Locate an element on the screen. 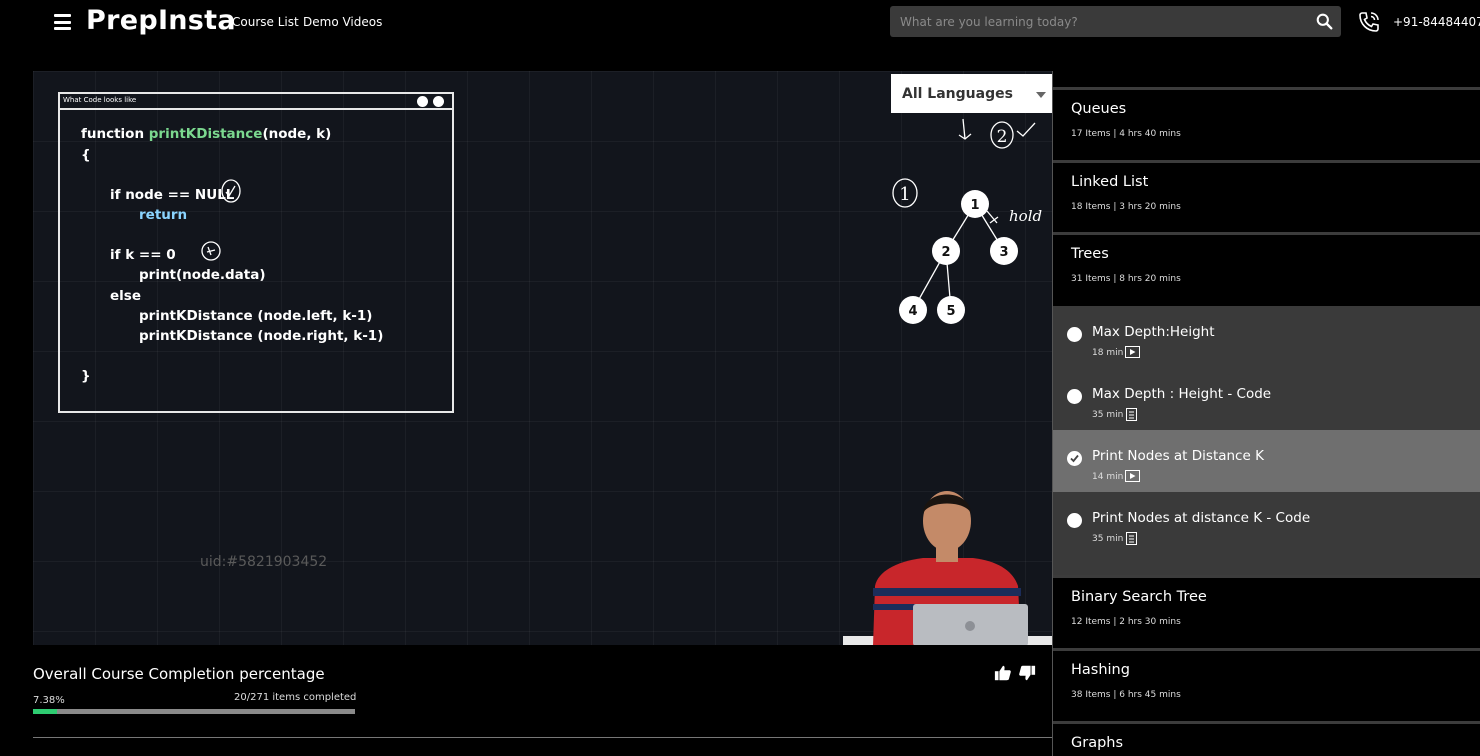 This screenshot has width=1480, height=756. section-title: Queues is located at coordinates (1099, 109).